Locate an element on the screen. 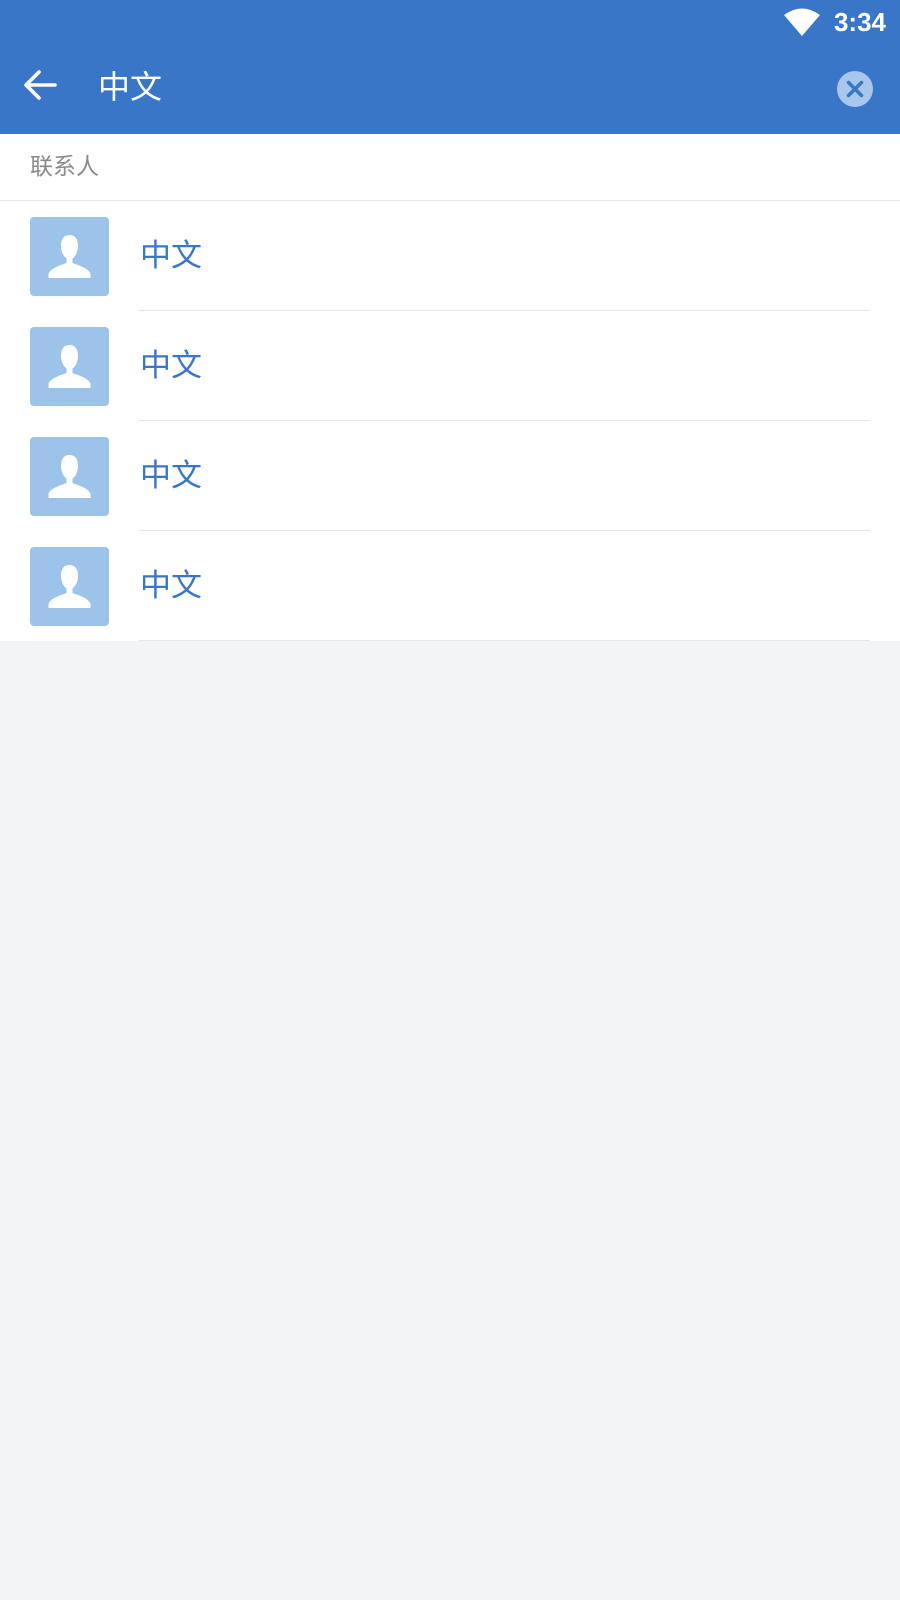 Image resolution: width=900 pixels, height=1600 pixels. close-circle-icon is located at coordinates (855, 91).